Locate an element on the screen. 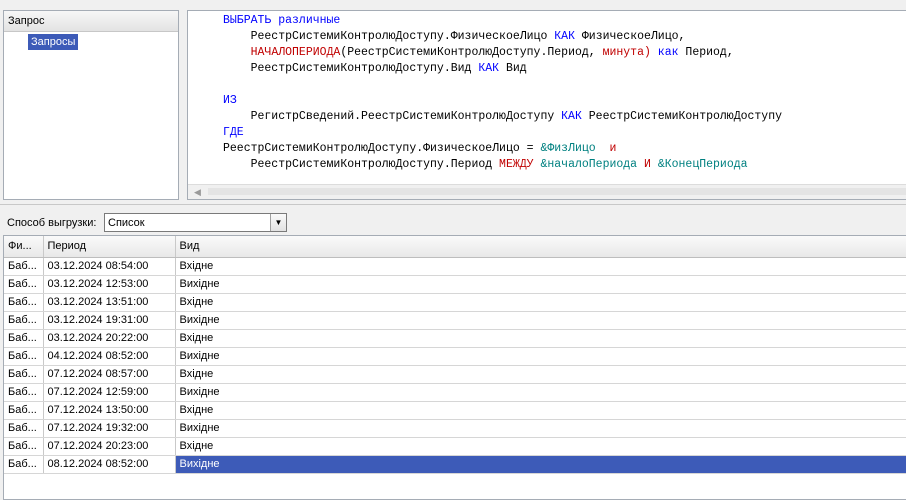 The width and height of the screenshot is (906, 500). cell-period: 07.12.2024 13:50:00 is located at coordinates (109, 410).